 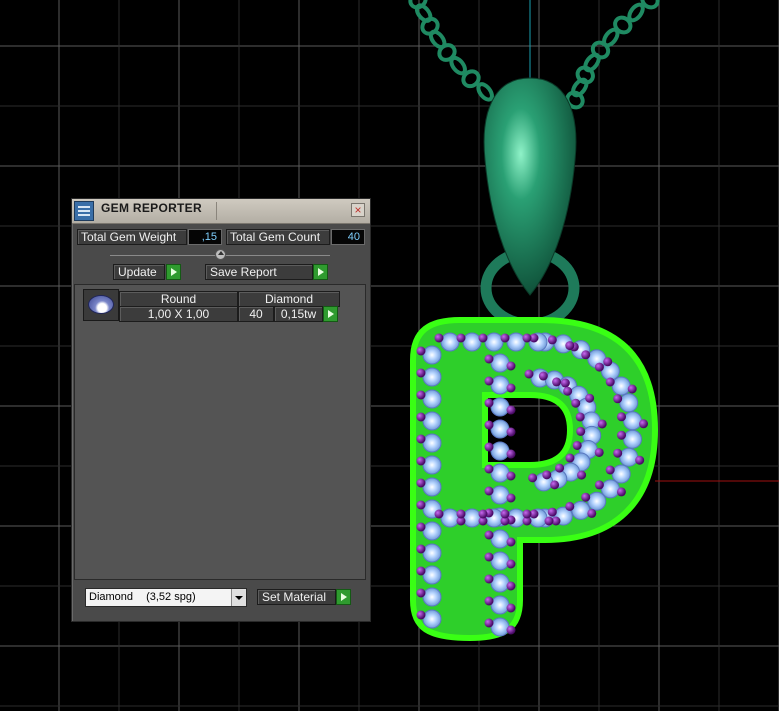 I want to click on material-select-density: (3,52 spg), so click(x=171, y=597).